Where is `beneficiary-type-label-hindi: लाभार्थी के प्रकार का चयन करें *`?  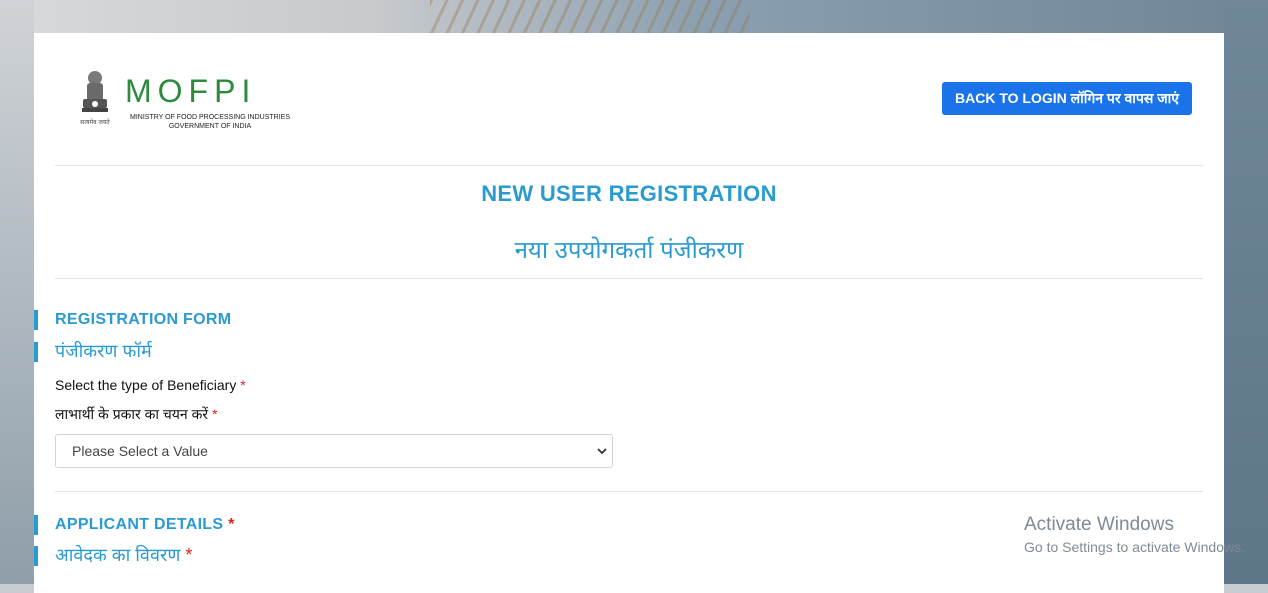
beneficiary-type-label-hindi: लाभार्थी के प्रकार का चयन करें * is located at coordinates (136, 414).